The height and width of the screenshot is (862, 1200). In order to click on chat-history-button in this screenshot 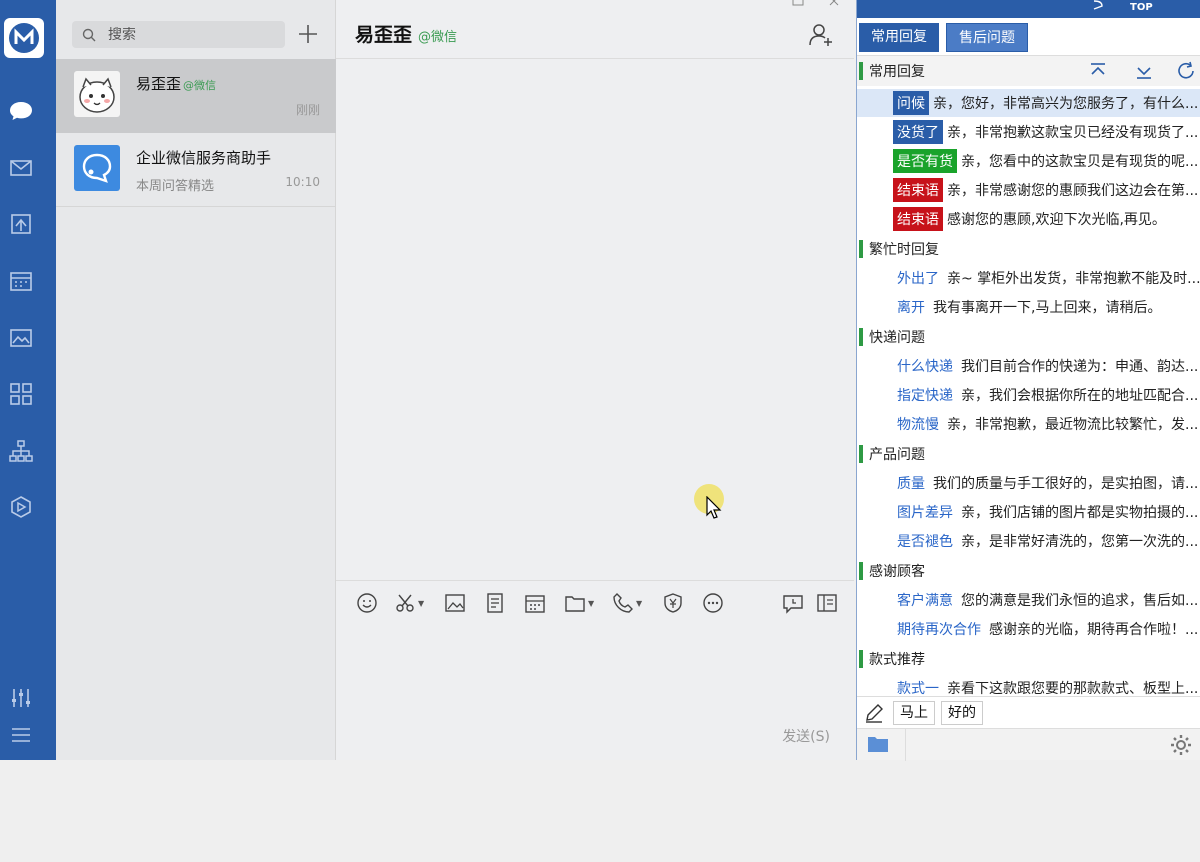, I will do `click(793, 603)`.